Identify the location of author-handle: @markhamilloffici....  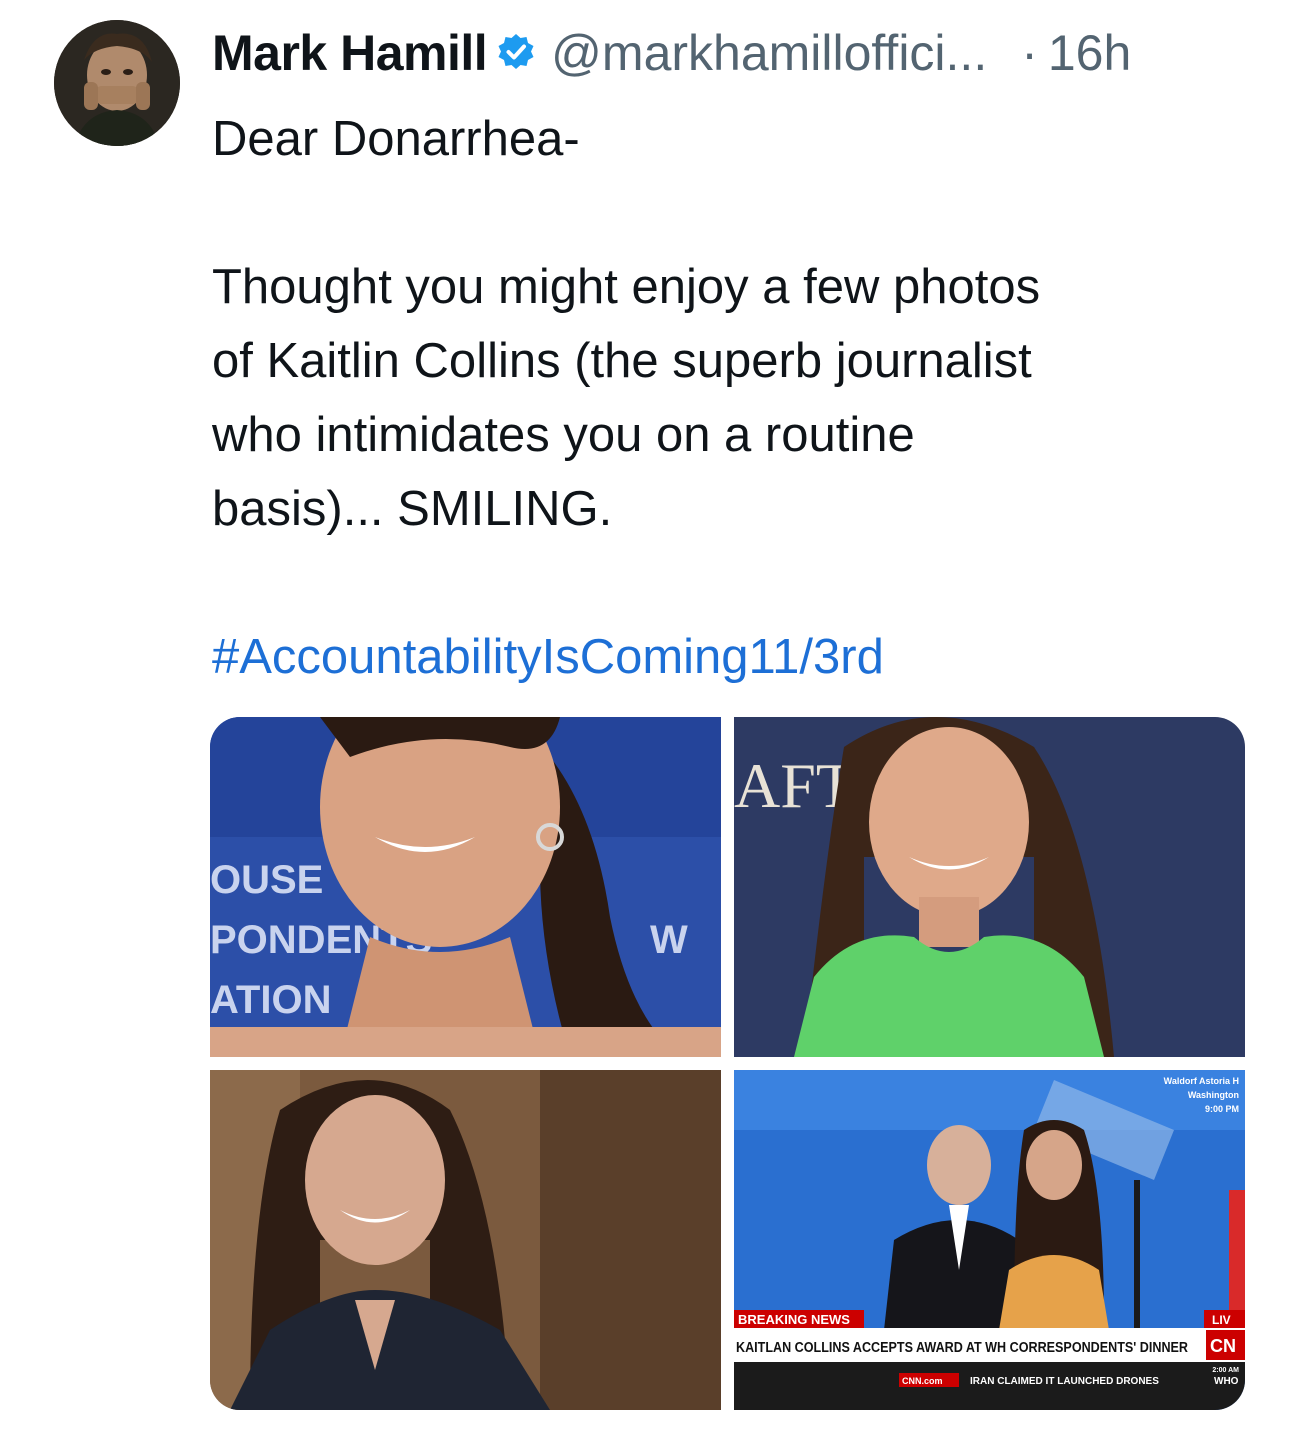
(769, 53).